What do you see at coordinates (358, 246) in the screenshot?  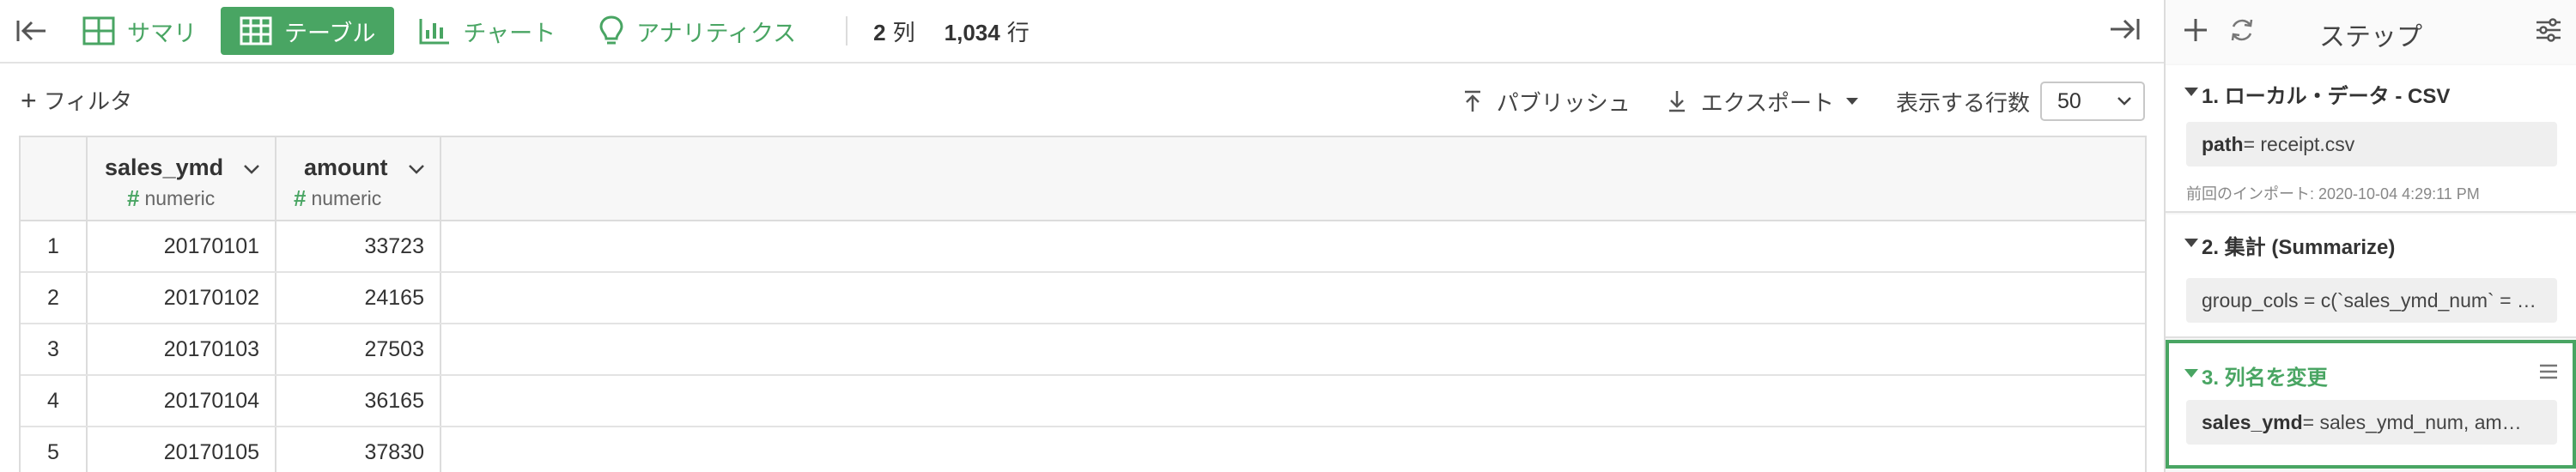 I see `cell-amount: 33723` at bounding box center [358, 246].